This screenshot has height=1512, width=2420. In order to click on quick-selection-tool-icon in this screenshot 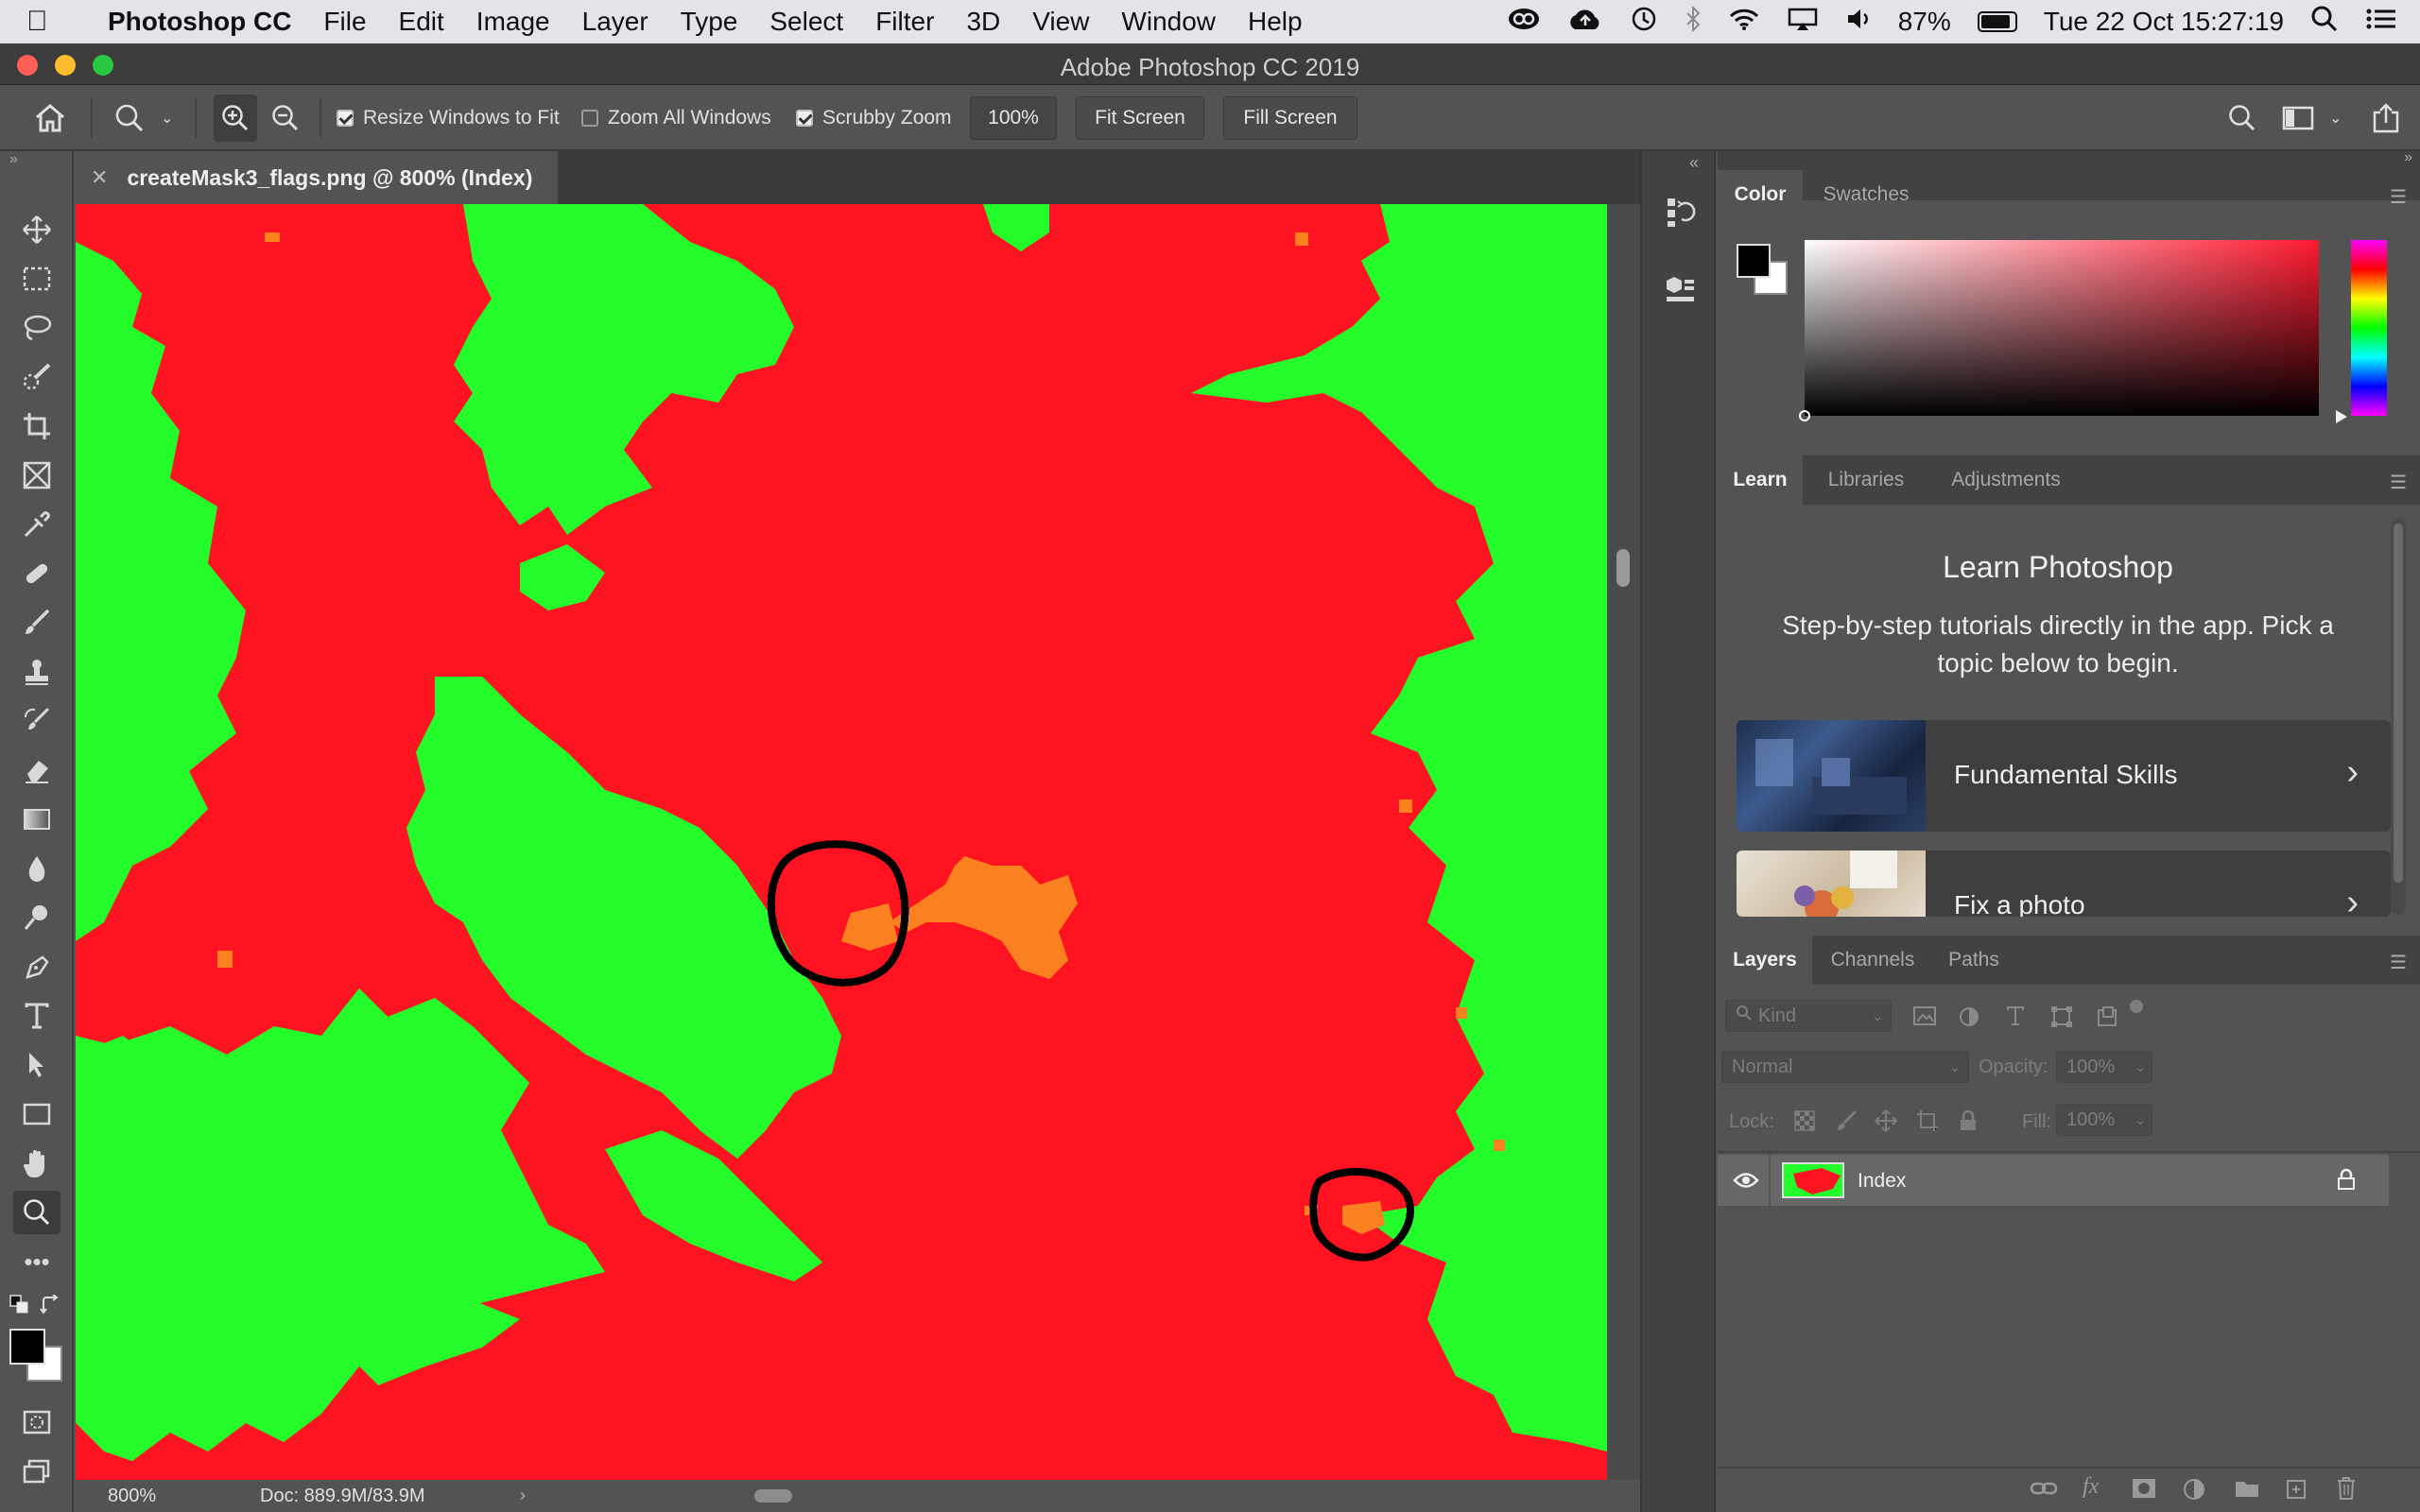, I will do `click(36, 377)`.